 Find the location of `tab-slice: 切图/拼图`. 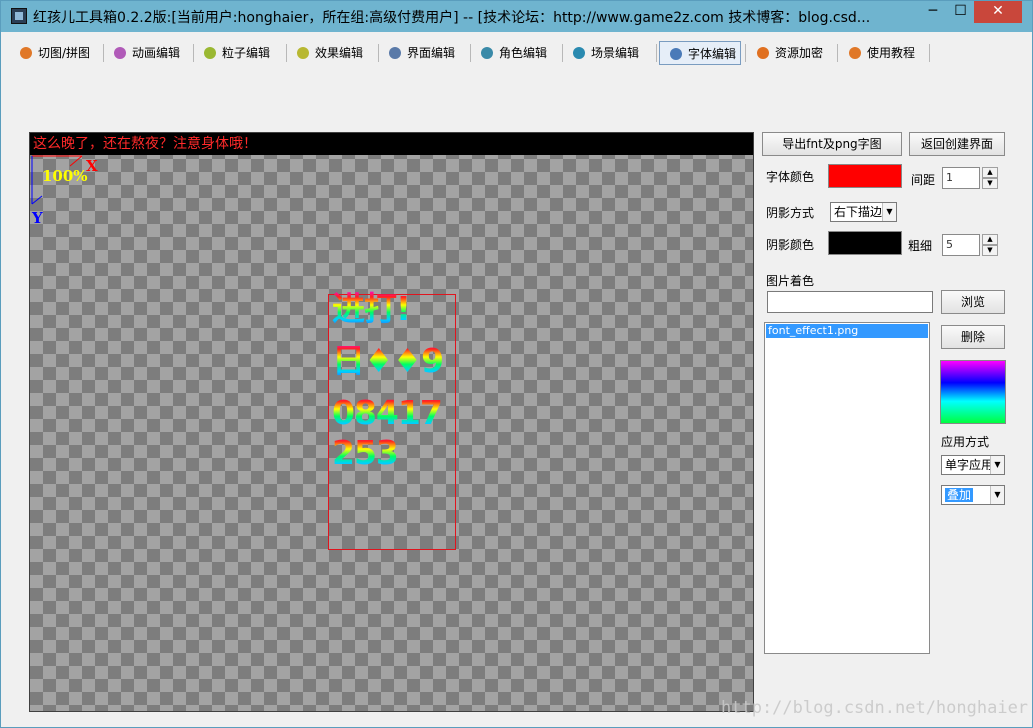

tab-slice: 切图/拼图 is located at coordinates (56, 53).